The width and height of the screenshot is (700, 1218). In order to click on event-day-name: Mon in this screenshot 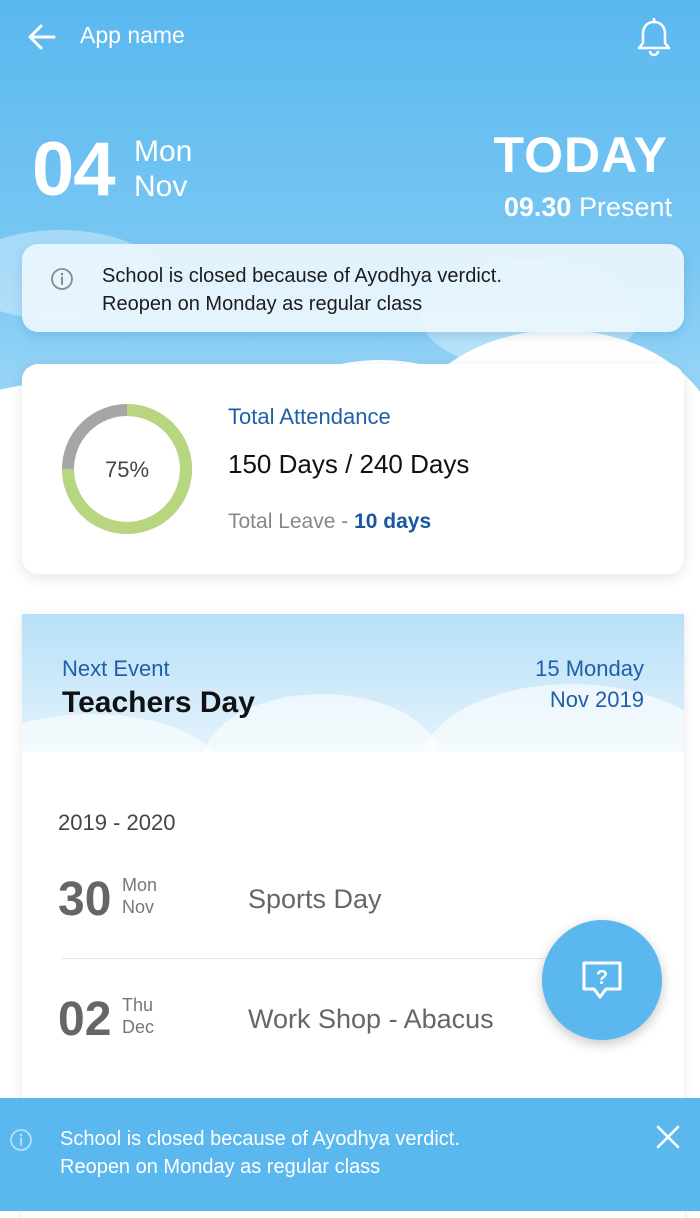, I will do `click(140, 885)`.